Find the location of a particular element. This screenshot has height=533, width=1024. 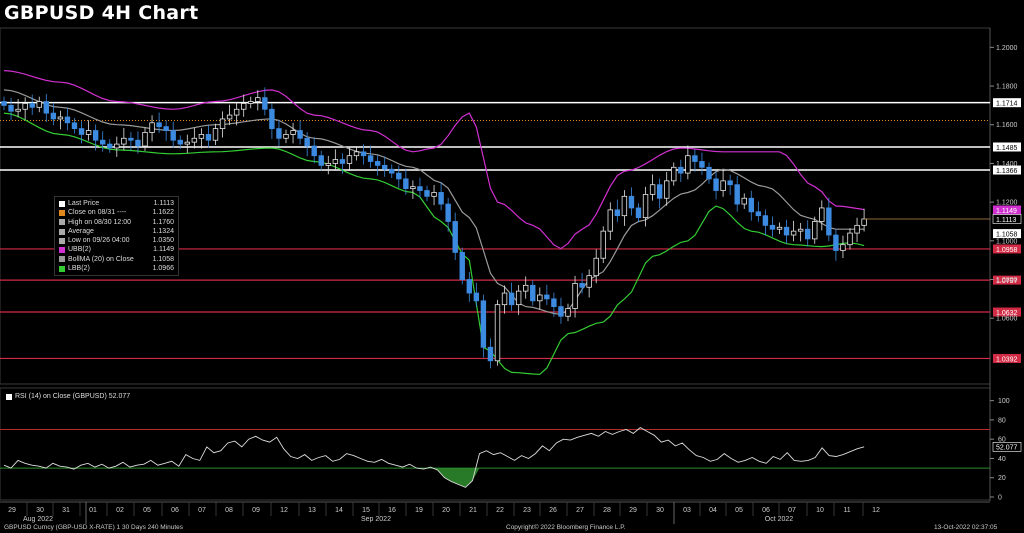

x-day-label: 22 is located at coordinates (500, 510).